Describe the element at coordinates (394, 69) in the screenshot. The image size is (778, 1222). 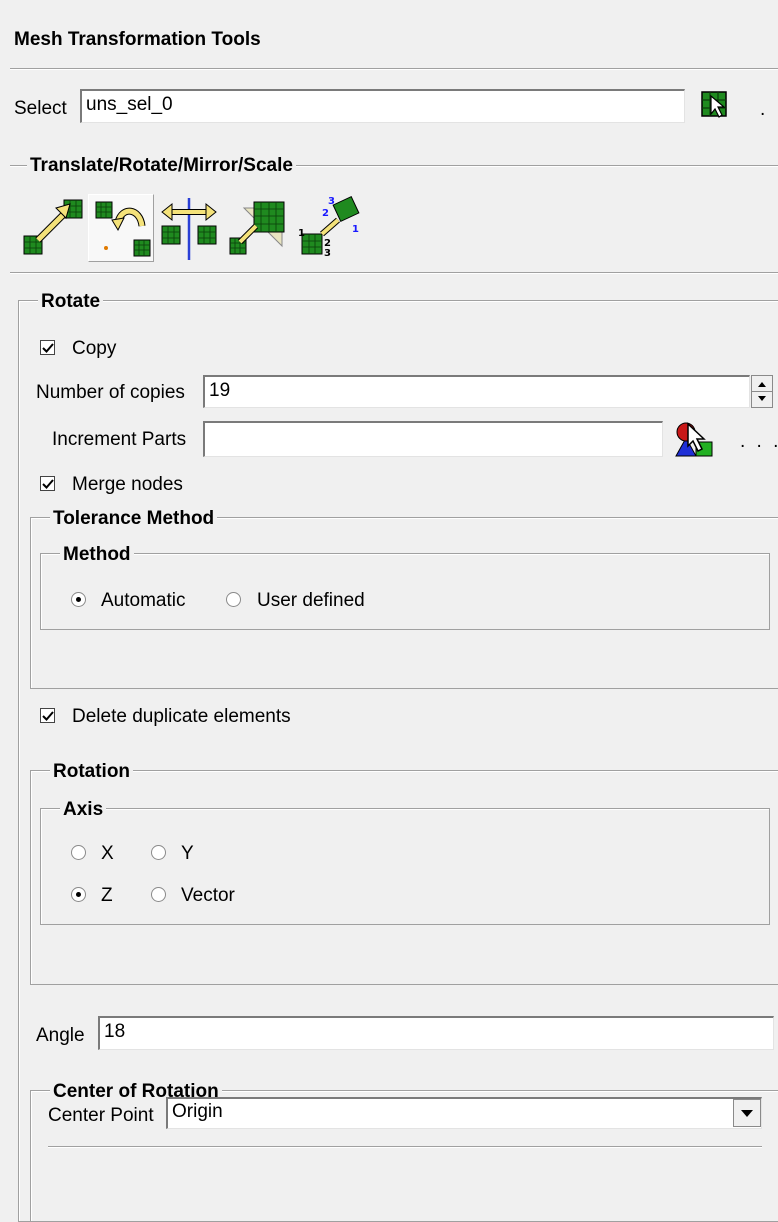
I see `header-divider` at that location.